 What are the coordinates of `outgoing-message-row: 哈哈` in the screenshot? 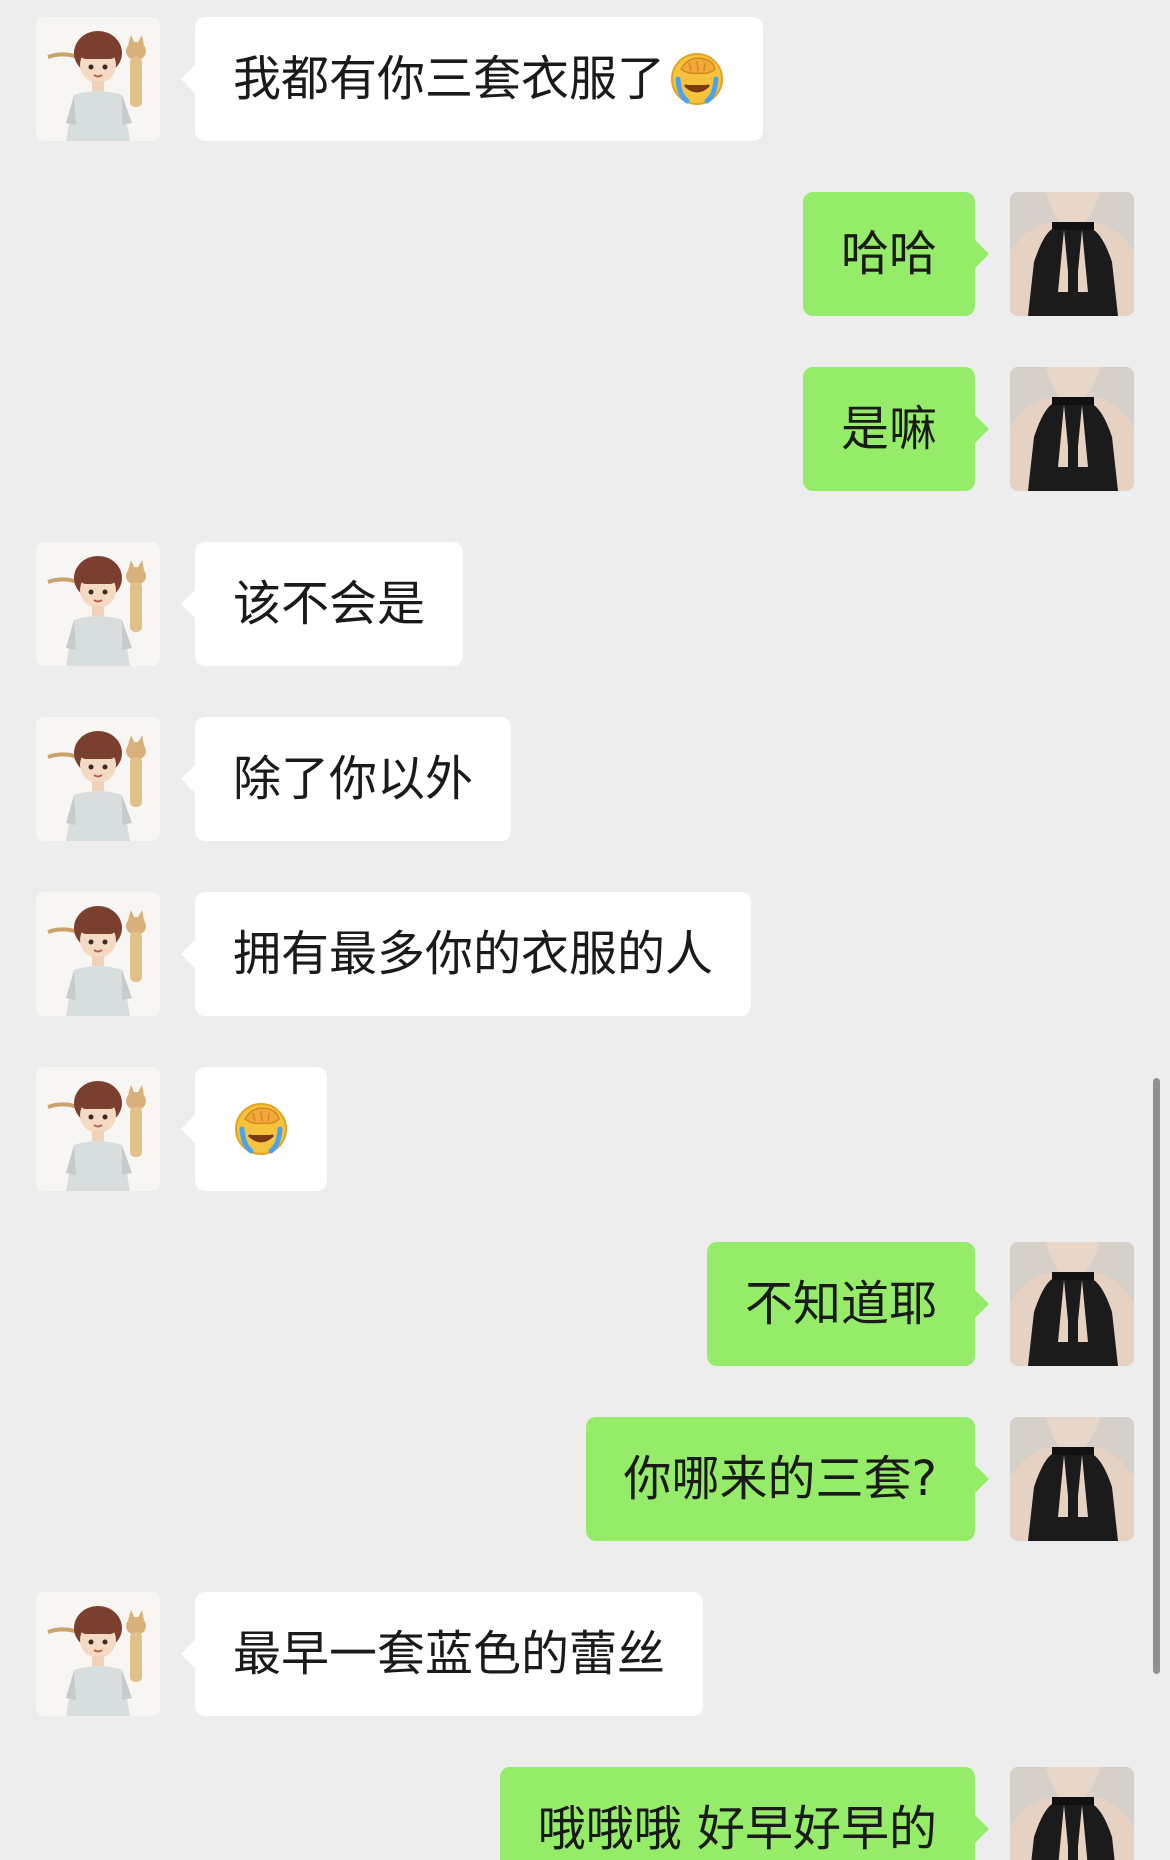 It's located at (585, 254).